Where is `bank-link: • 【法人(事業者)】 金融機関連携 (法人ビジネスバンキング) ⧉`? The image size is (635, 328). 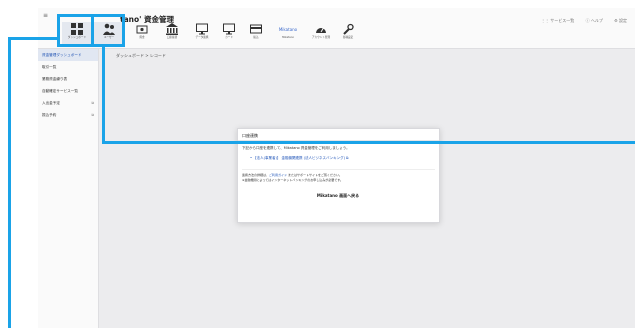 bank-link: • 【法人(事業者)】 金融機関連携 (法人ビジネスバンキング) ⧉ is located at coordinates (299, 158).